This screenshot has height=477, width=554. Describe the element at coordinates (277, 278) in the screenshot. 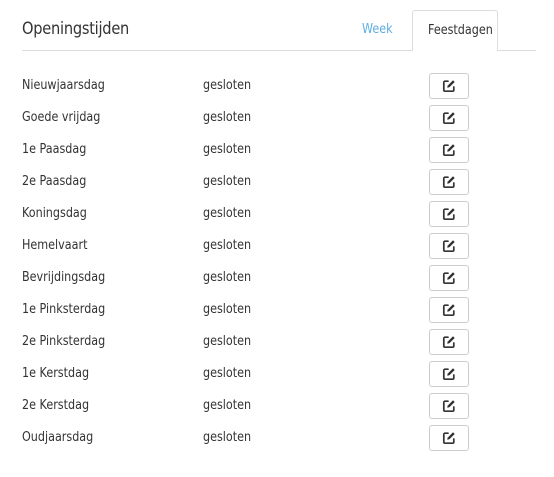

I see `holiday-row: Bevrijdingsdag gesloten` at that location.